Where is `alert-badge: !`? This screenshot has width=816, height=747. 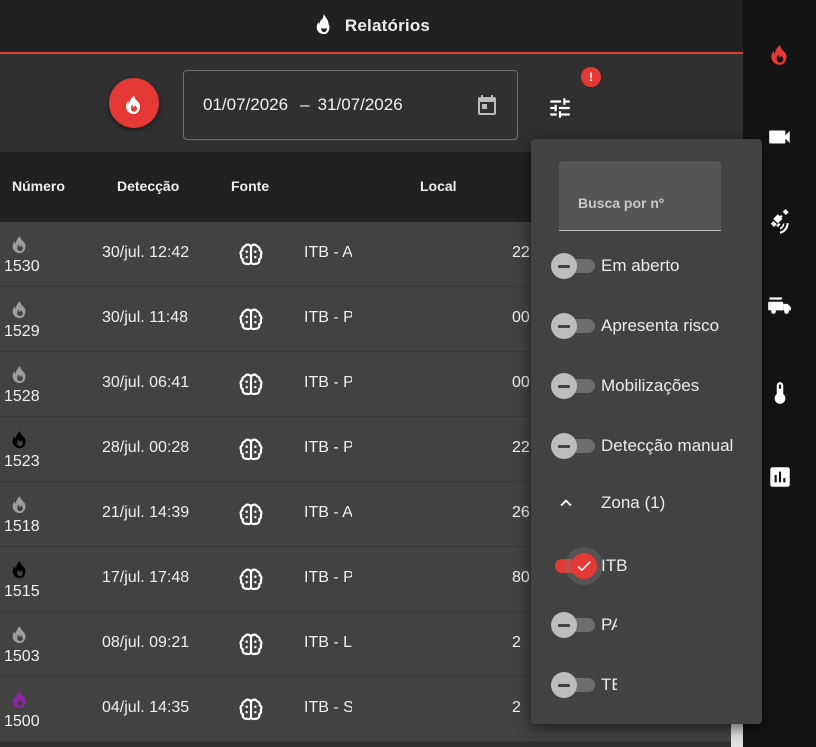 alert-badge: ! is located at coordinates (591, 77).